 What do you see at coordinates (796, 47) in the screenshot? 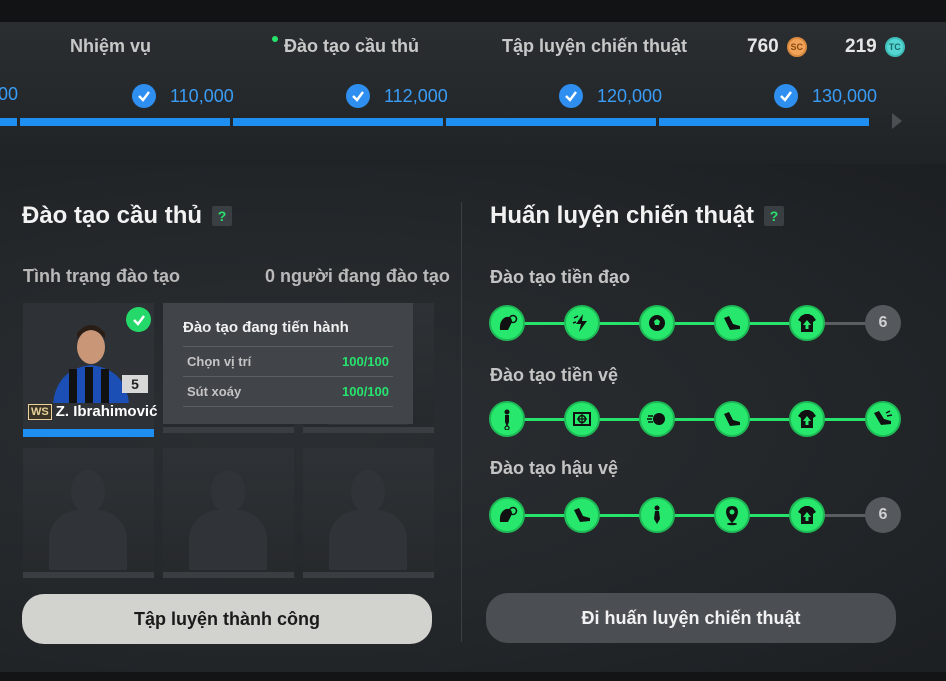
I see `sc-coin-icon: SC` at bounding box center [796, 47].